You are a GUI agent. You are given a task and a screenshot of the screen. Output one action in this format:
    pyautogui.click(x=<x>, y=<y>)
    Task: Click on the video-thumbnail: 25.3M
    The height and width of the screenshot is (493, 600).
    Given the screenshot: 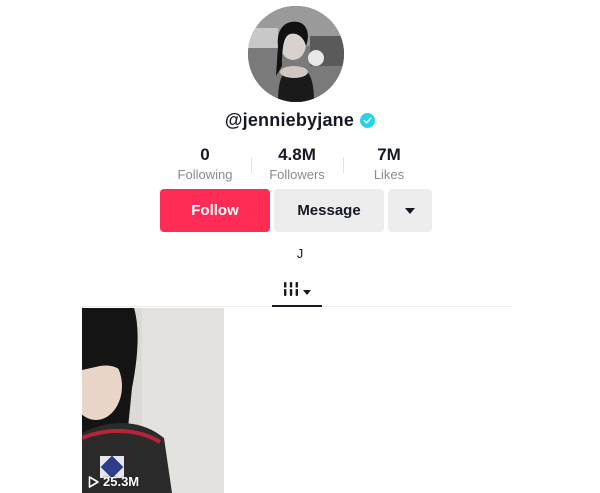 What is the action you would take?
    pyautogui.click(x=153, y=400)
    